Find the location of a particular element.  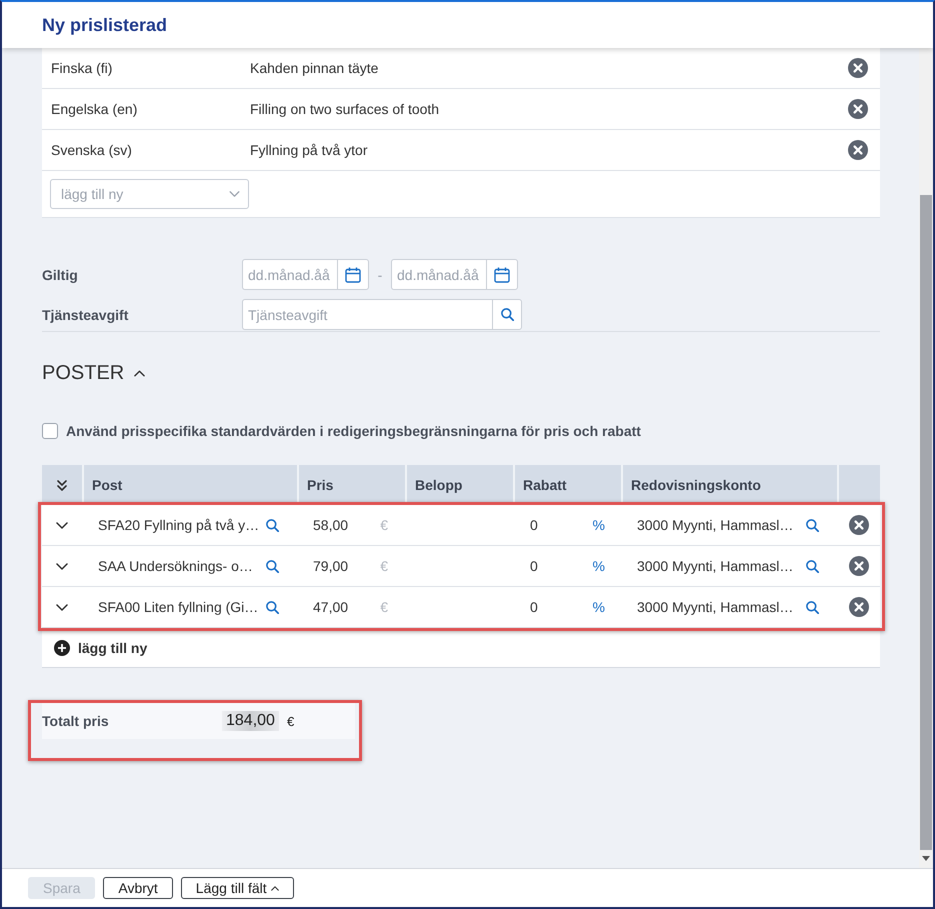

column-header: Pris is located at coordinates (320, 485).